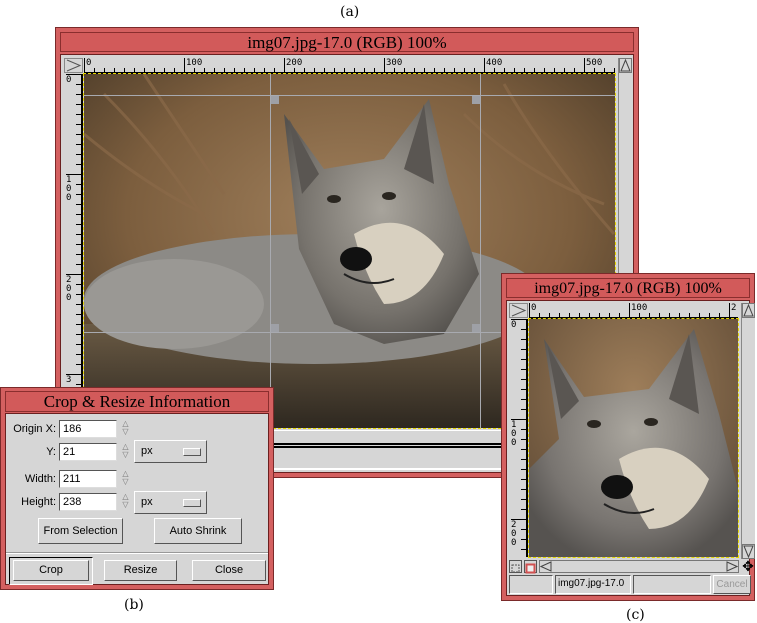  Describe the element at coordinates (88, 452) in the screenshot. I see `origin-y-input: 21` at that location.